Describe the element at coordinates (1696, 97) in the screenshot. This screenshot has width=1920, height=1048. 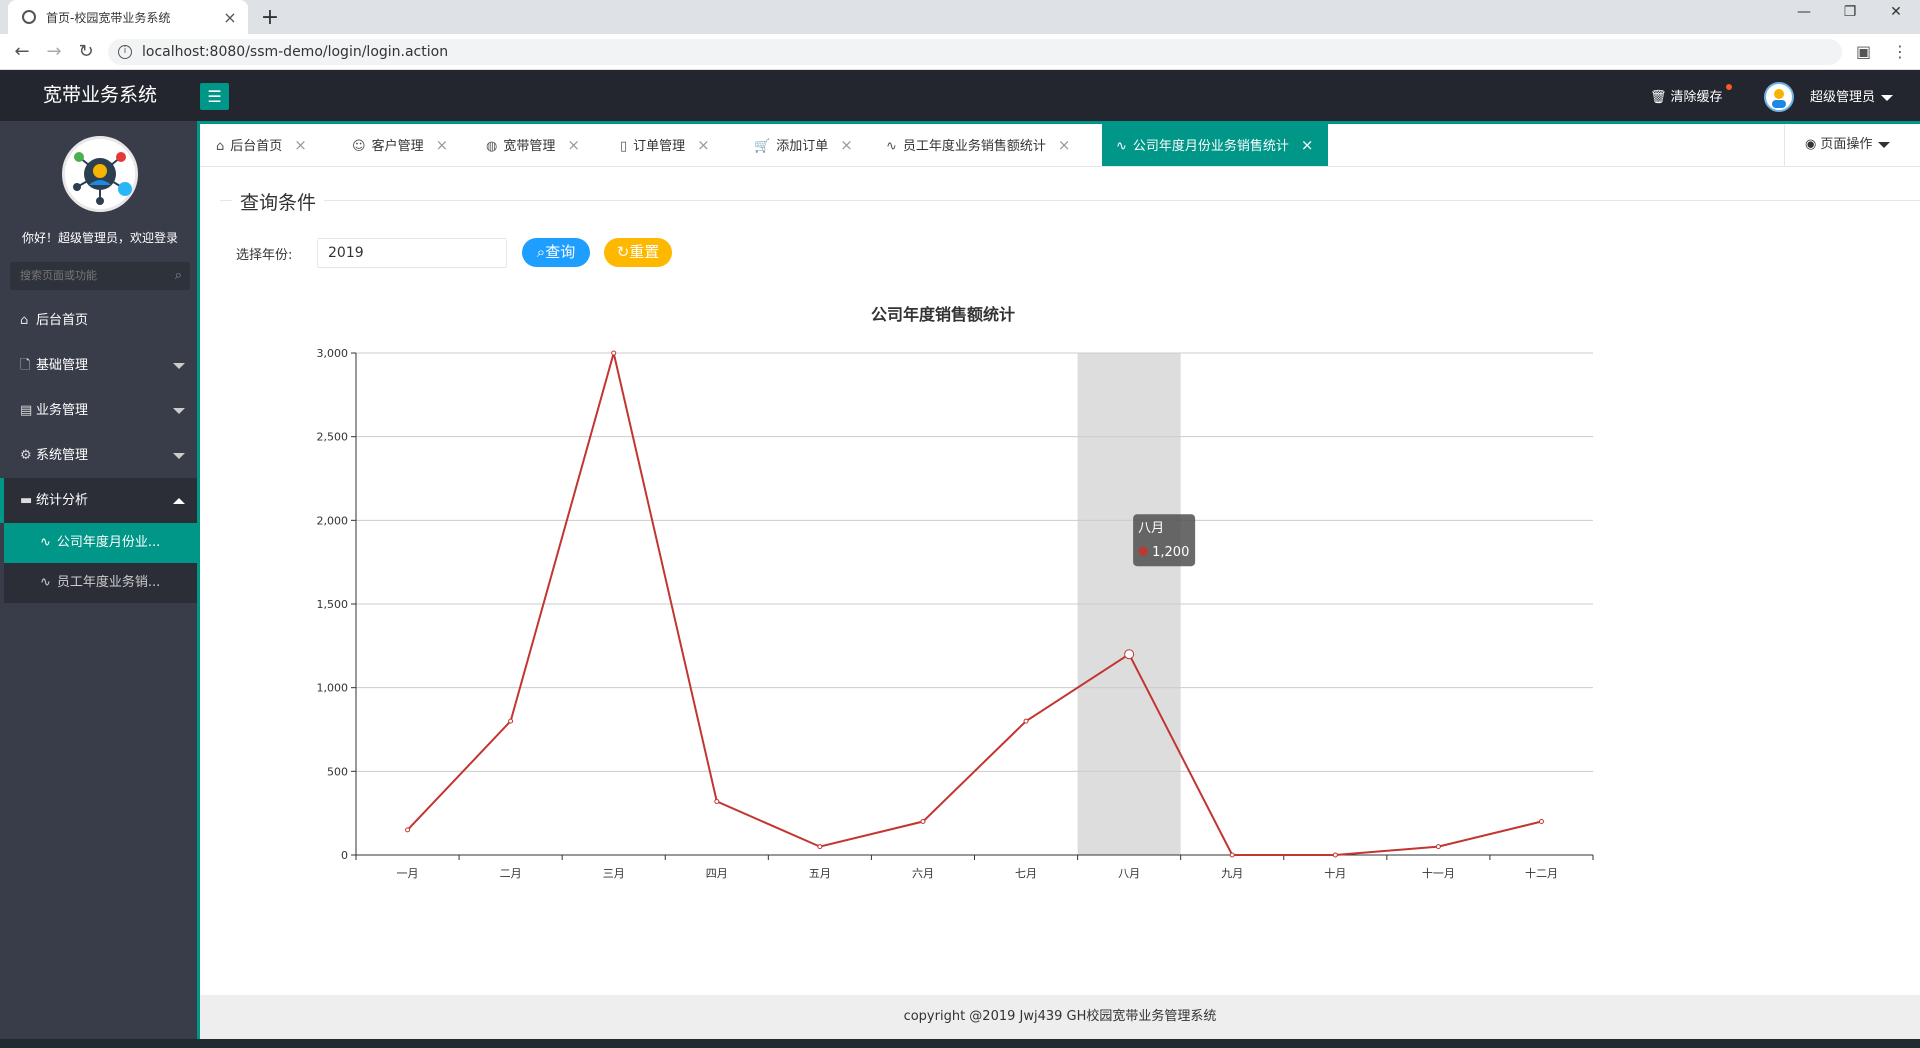
I see `clear-cache-label: 清除缓存` at that location.